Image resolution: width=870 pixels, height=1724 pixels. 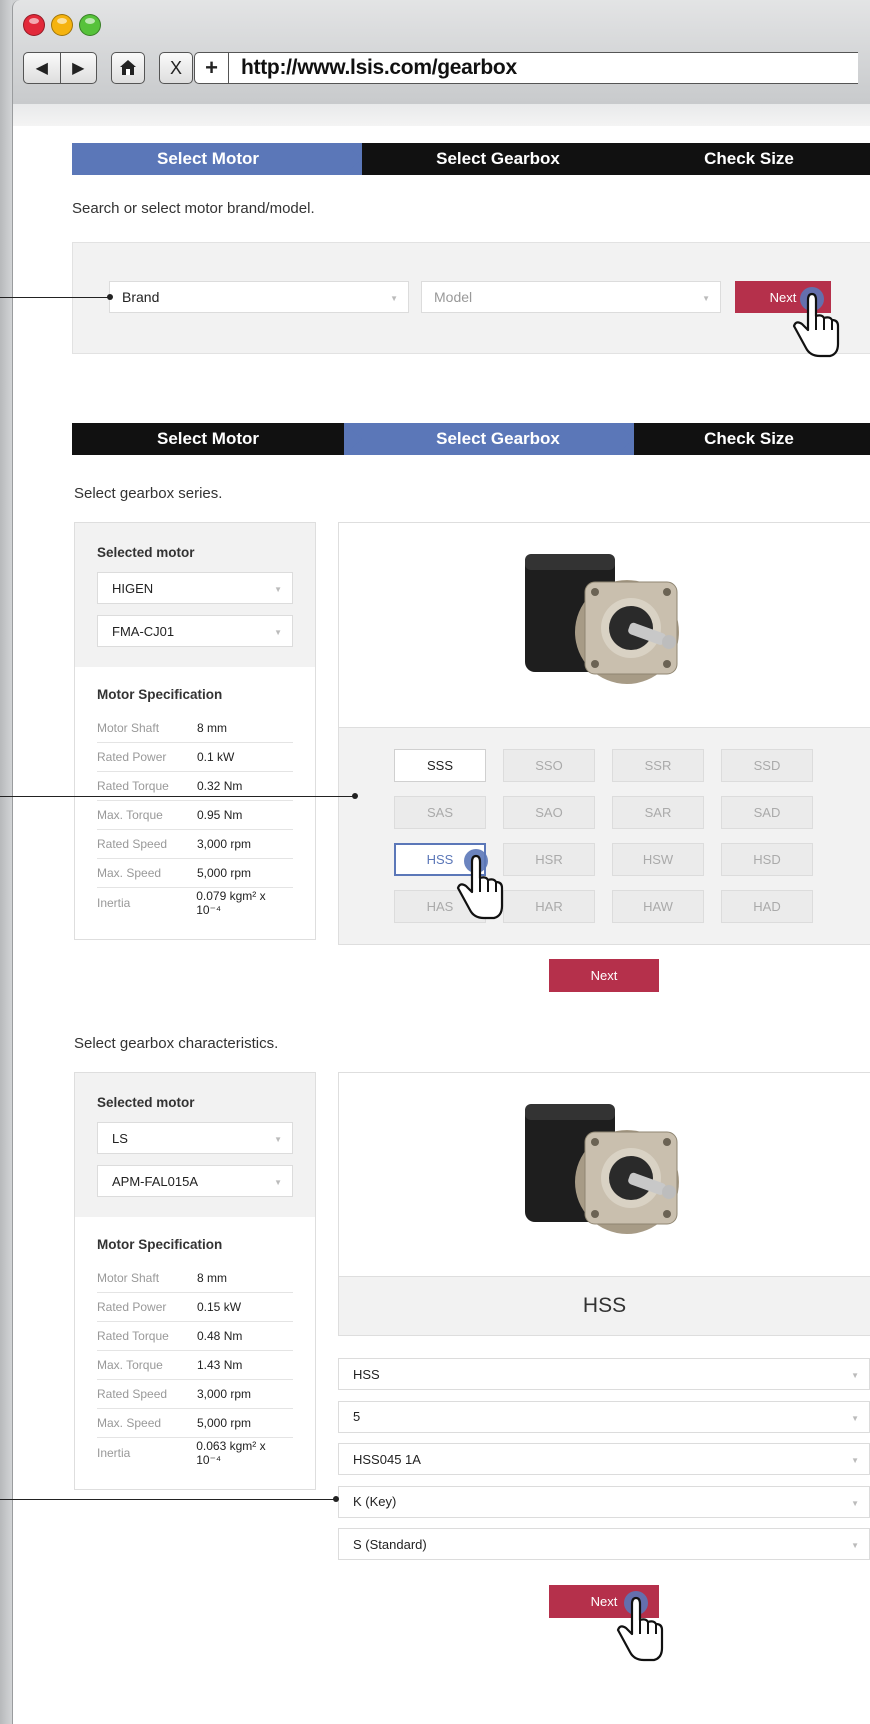 I want to click on ratio-select: 5 ▼, so click(x=604, y=1416).